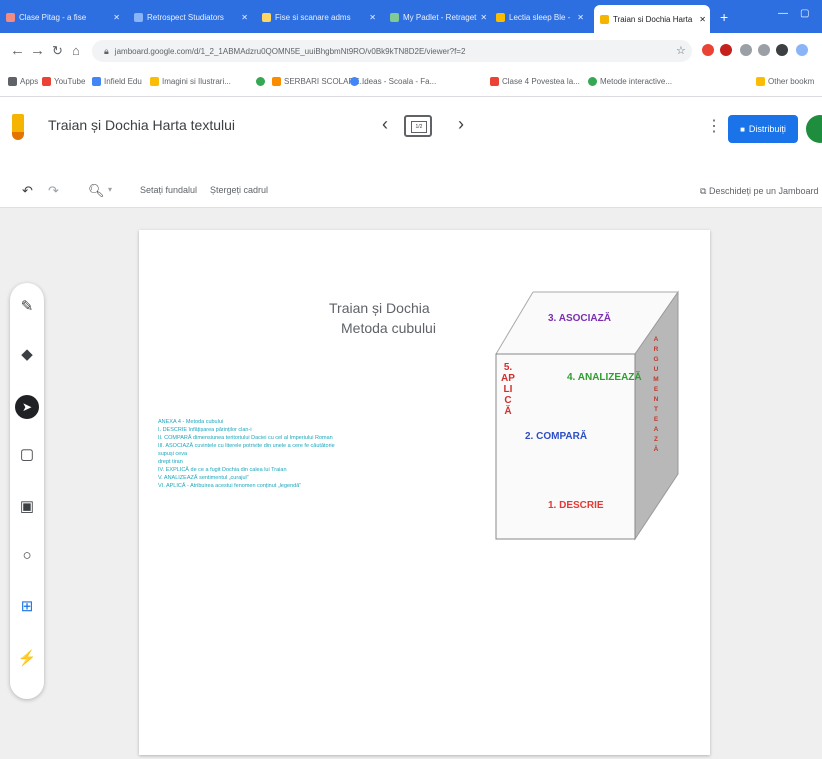 The image size is (822, 759). What do you see at coordinates (141, 125) in the screenshot?
I see `document-title: Traian și Dochia Harta textului` at bounding box center [141, 125].